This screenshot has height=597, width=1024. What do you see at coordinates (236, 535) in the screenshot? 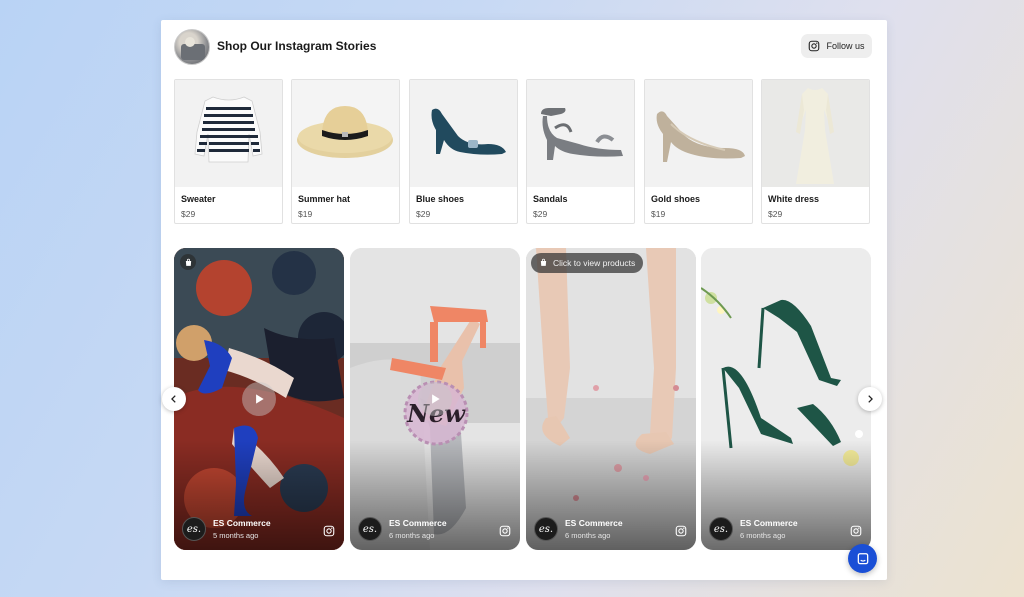
I see `story-timestamp: 5 months ago` at bounding box center [236, 535].